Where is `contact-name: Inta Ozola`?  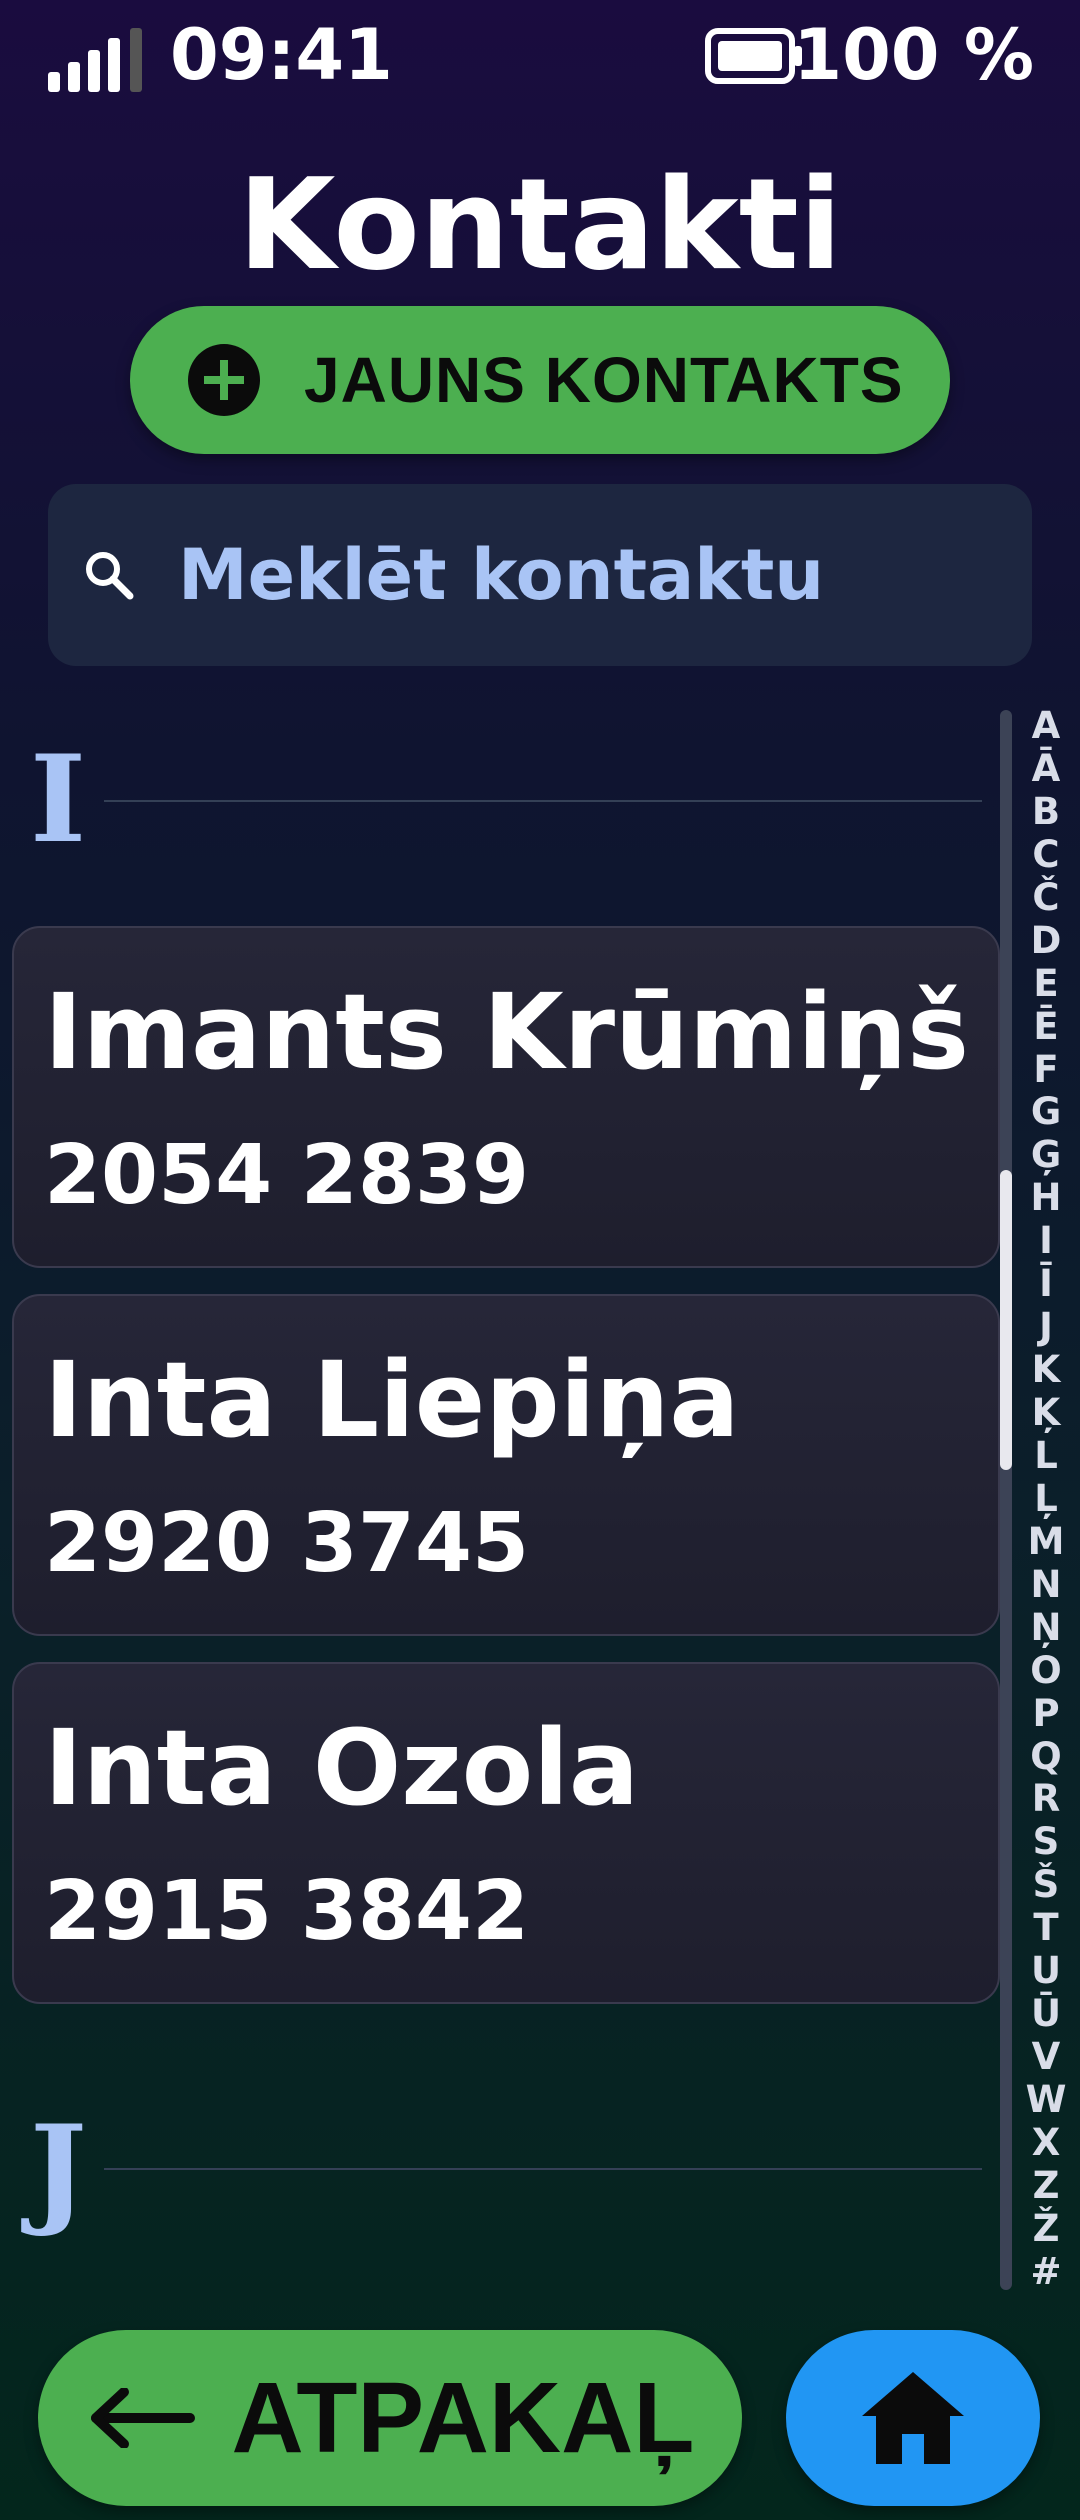
contact-name: Inta Ozola is located at coordinates (342, 1768).